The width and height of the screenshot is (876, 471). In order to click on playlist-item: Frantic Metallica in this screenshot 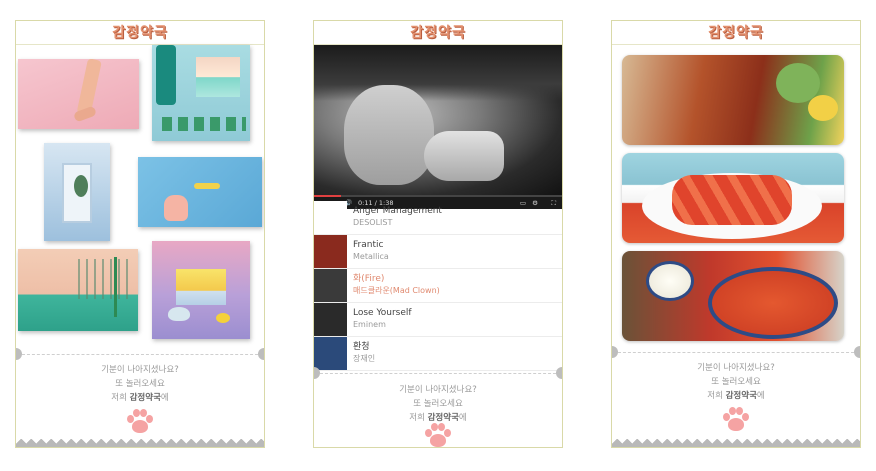, I will do `click(438, 252)`.